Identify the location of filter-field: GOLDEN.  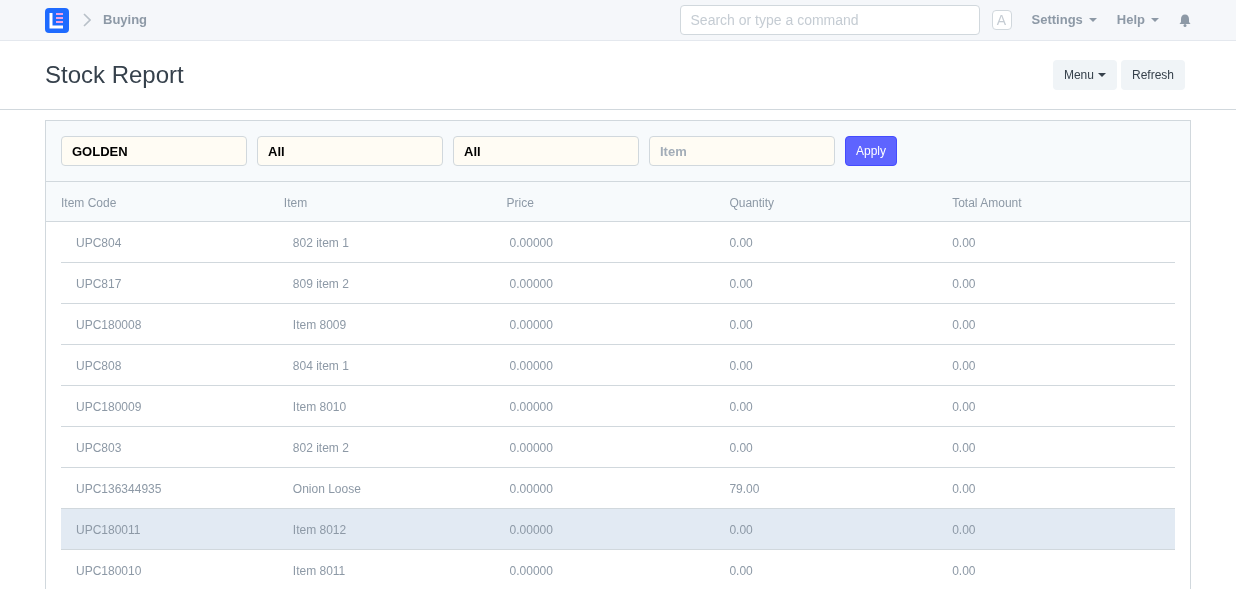
(154, 151).